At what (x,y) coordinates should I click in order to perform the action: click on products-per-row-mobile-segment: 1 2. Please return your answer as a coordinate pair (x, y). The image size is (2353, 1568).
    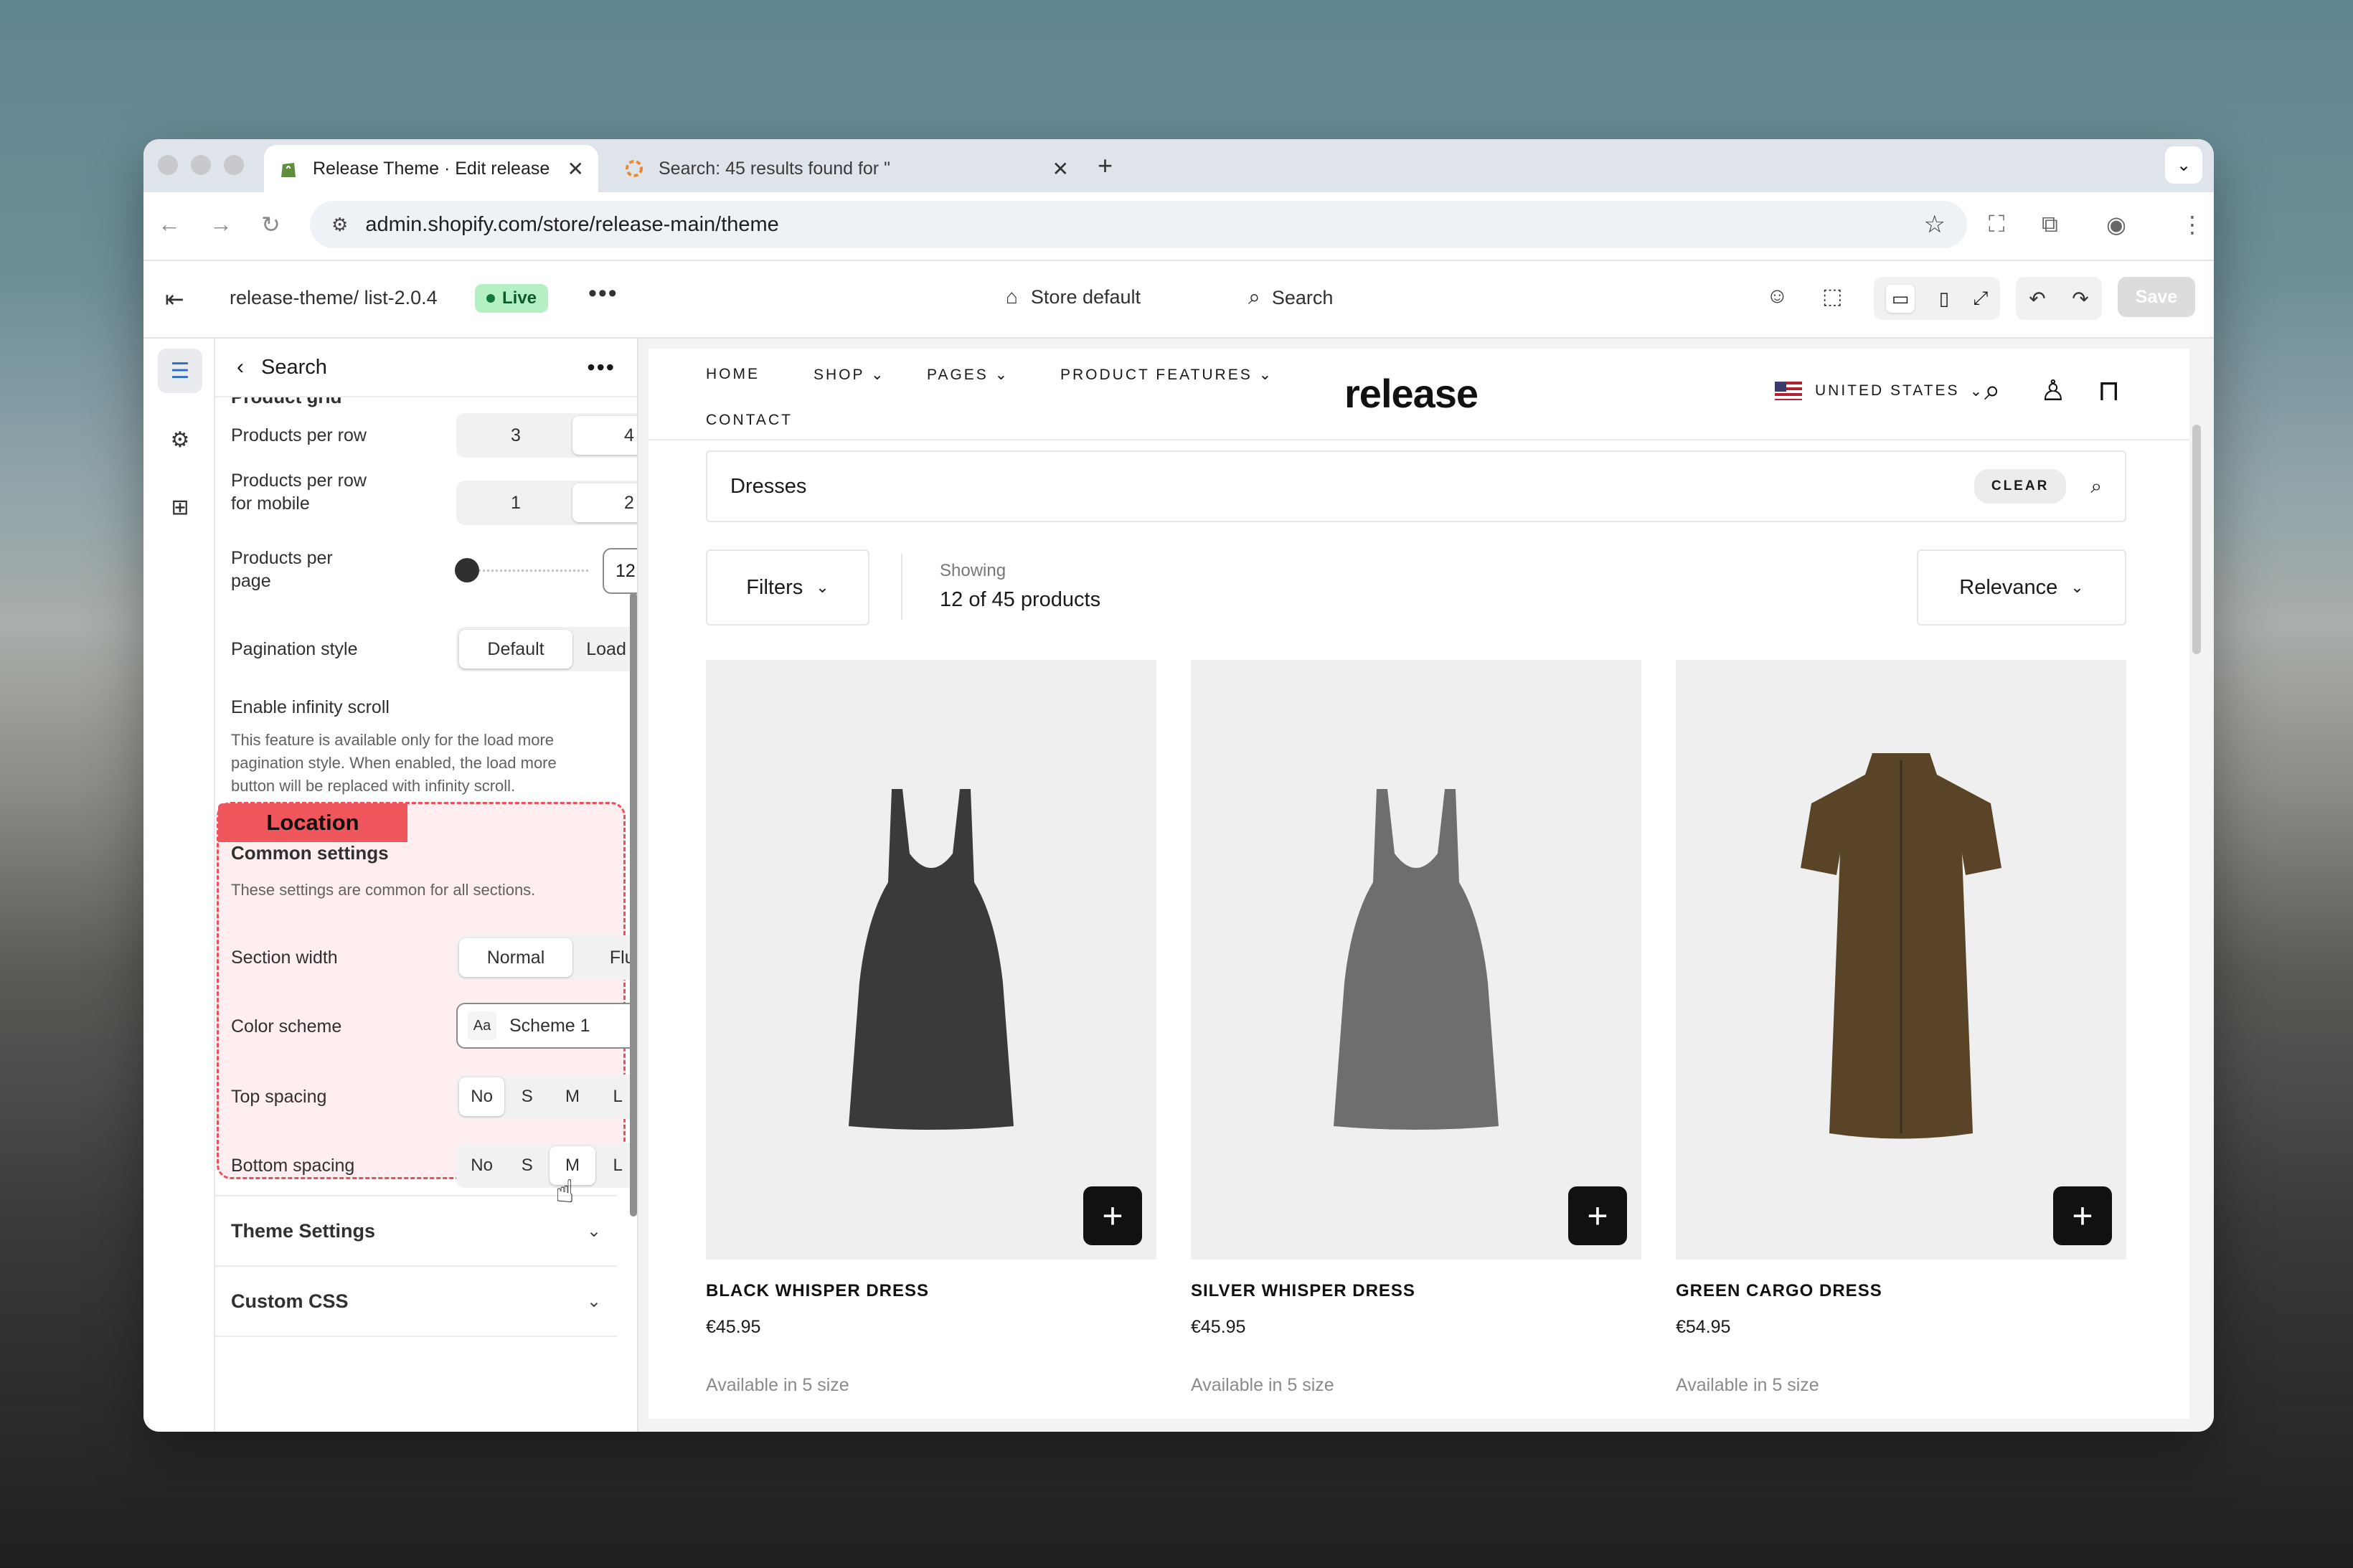
    Looking at the image, I should click on (547, 503).